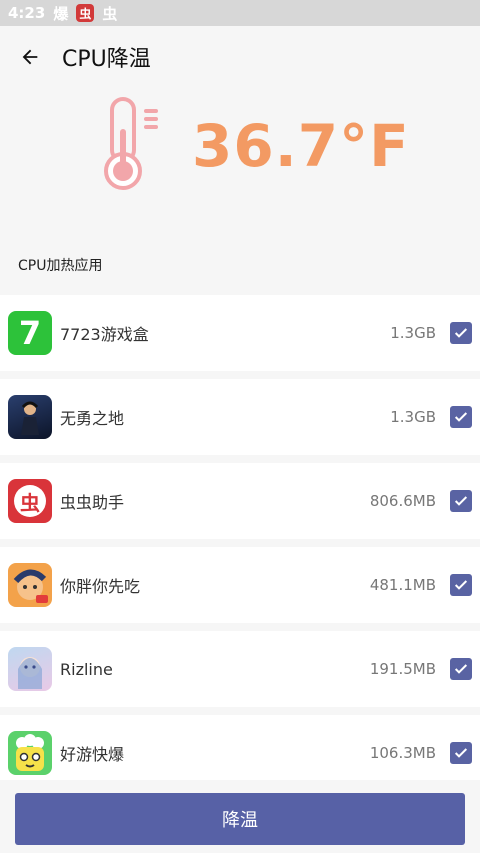 Image resolution: width=480 pixels, height=853 pixels. Describe the element at coordinates (240, 333) in the screenshot. I see `list-item: 7 7723游戏盒 1.3GB` at that location.